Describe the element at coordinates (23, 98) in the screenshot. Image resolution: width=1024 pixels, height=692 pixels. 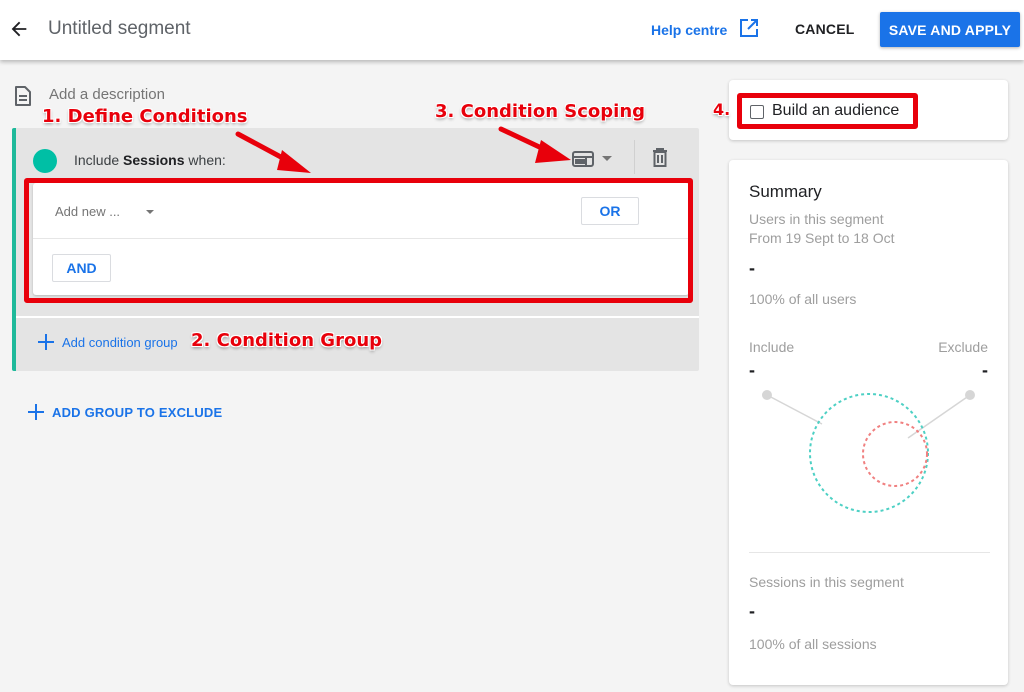
I see `document-icon` at that location.